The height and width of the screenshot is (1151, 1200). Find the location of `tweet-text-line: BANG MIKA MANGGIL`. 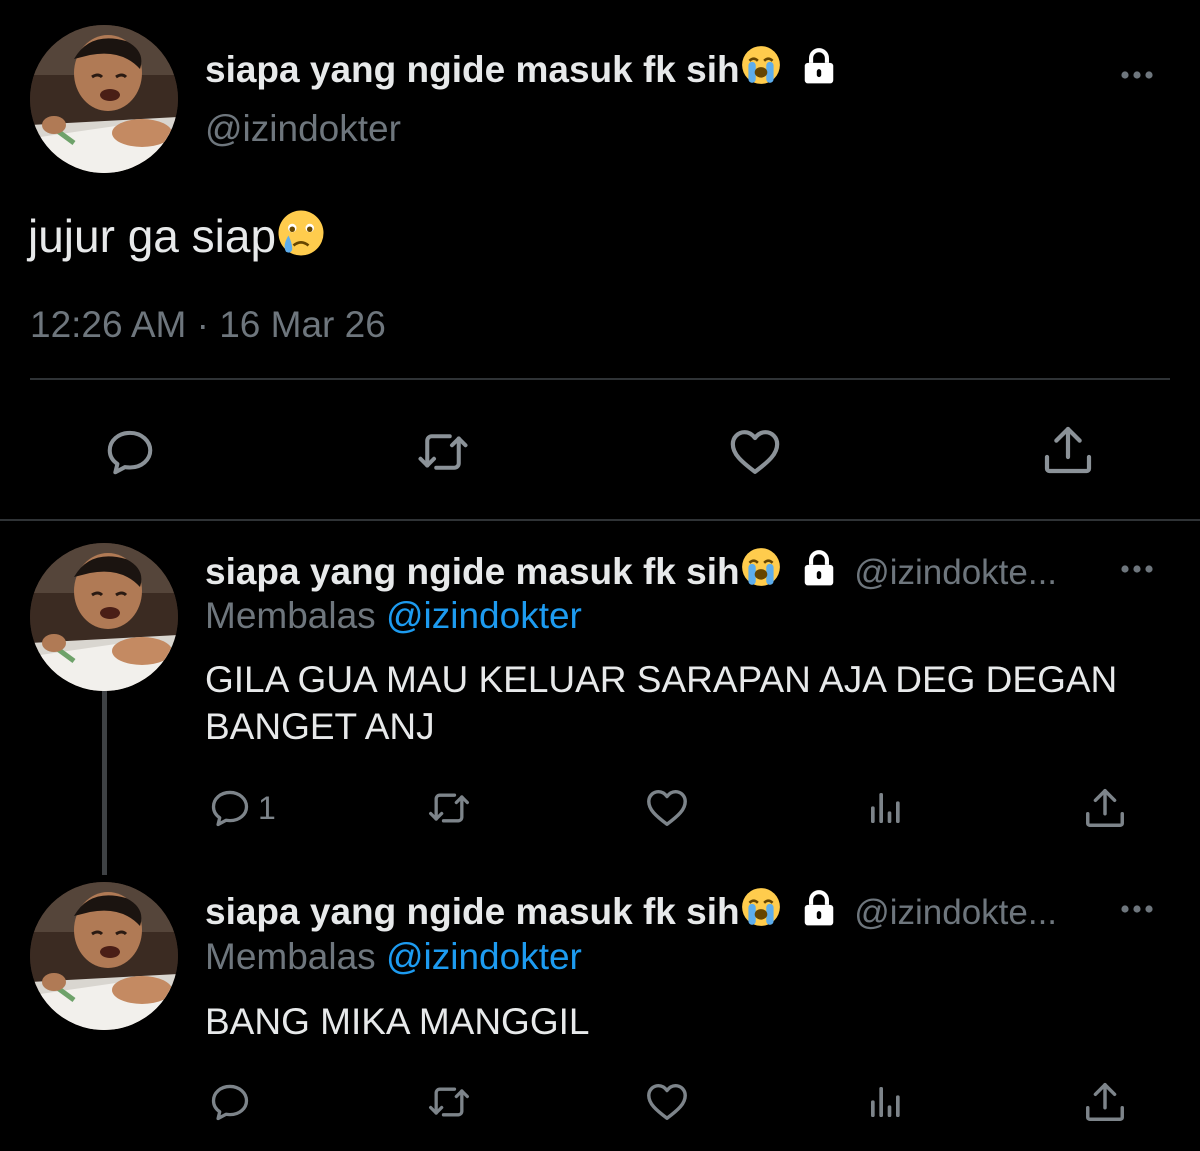

tweet-text-line: BANG MIKA MANGGIL is located at coordinates (397, 1021).